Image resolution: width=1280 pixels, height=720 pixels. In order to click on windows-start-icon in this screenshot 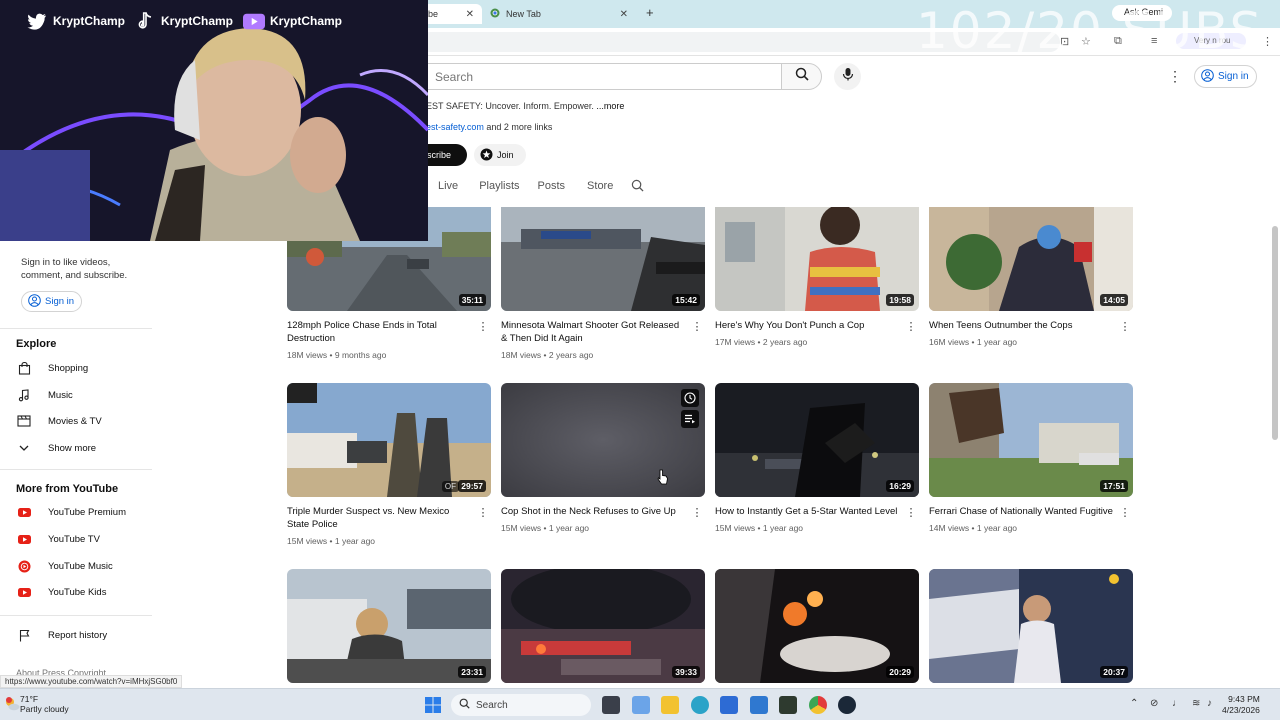, I will do `click(433, 707)`.